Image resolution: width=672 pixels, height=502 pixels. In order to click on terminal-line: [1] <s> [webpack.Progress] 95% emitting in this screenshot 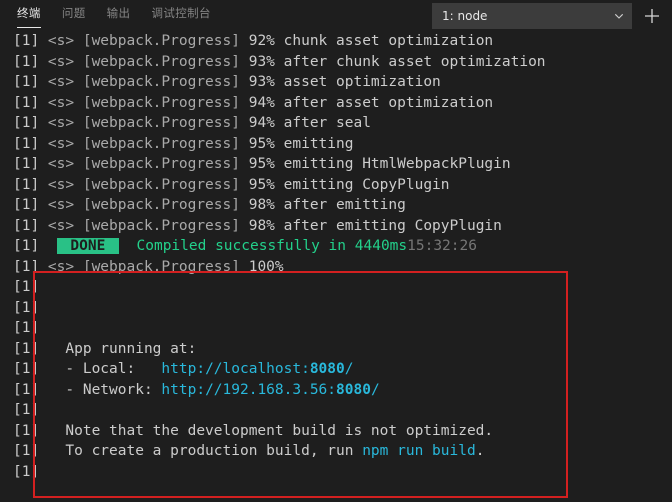, I will do `click(336, 144)`.